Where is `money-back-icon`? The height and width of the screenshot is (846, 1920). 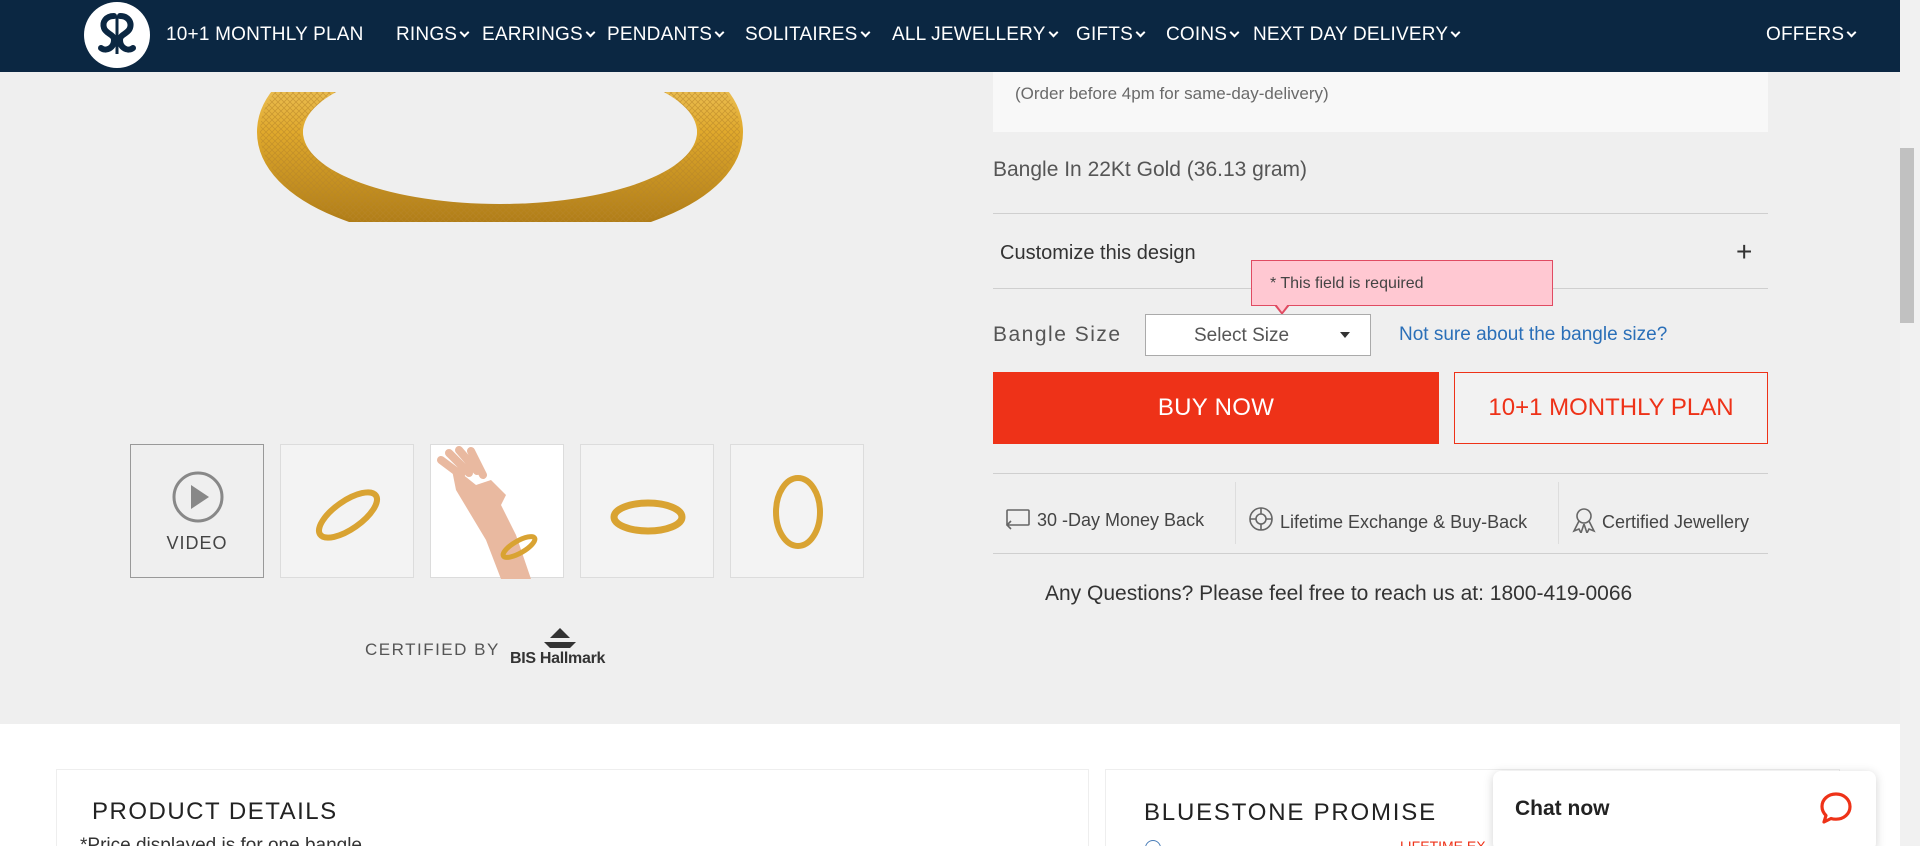 money-back-icon is located at coordinates (1017, 519).